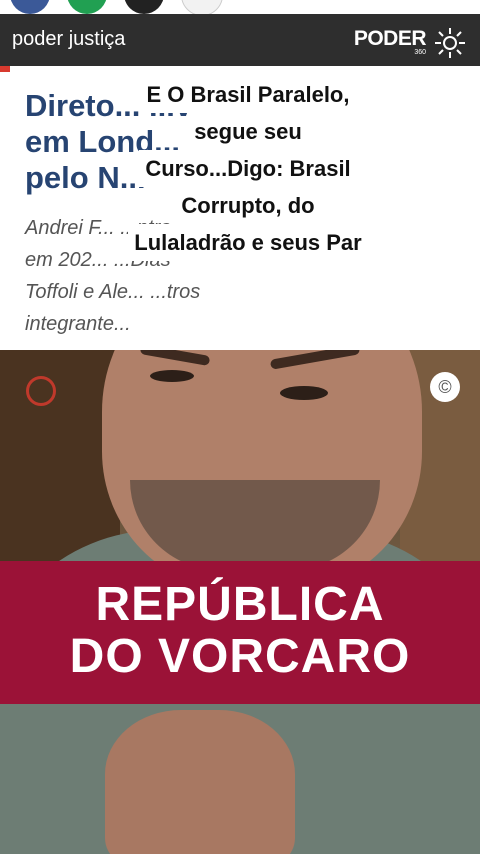 This screenshot has height=854, width=480. Describe the element at coordinates (200, 782) in the screenshot. I see `person-hand` at that location.